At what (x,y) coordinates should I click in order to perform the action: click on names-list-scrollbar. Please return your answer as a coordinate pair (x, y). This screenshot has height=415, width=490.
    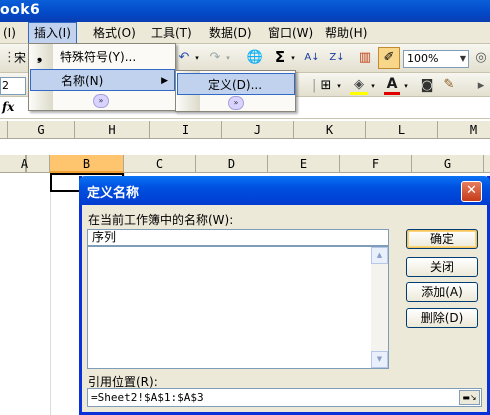
    Looking at the image, I should click on (379, 307).